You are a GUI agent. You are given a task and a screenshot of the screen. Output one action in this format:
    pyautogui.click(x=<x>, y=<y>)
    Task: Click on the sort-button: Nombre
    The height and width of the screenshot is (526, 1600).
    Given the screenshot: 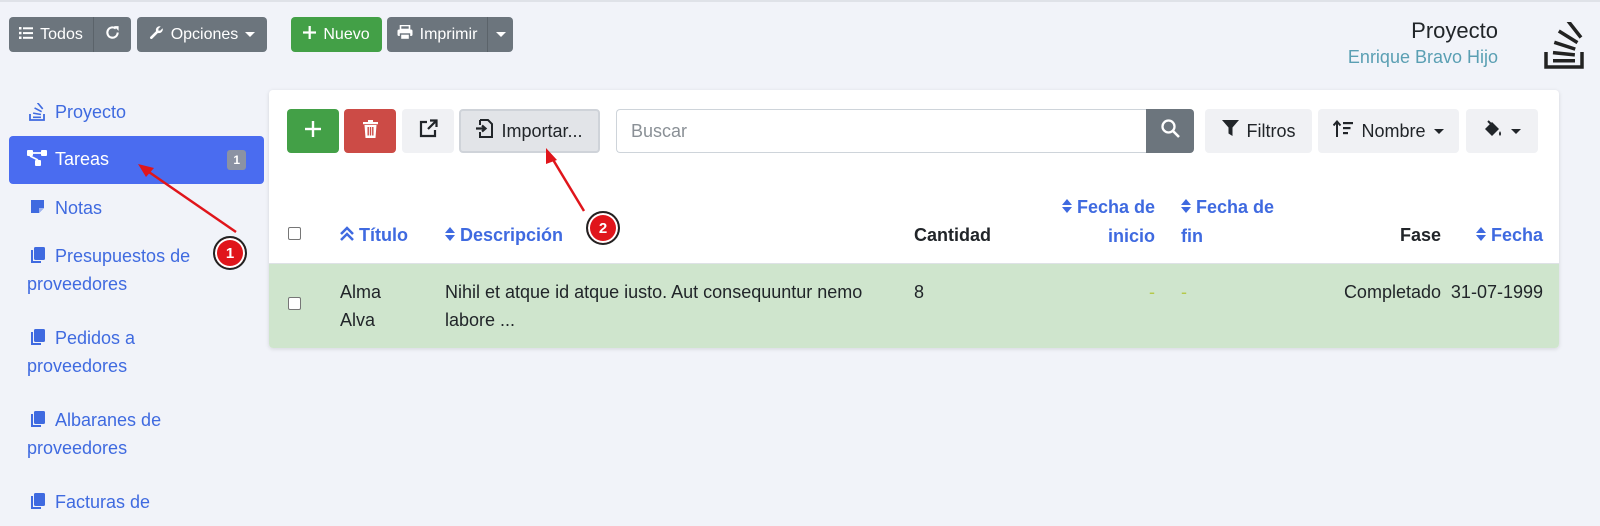 What is the action you would take?
    pyautogui.click(x=1388, y=131)
    